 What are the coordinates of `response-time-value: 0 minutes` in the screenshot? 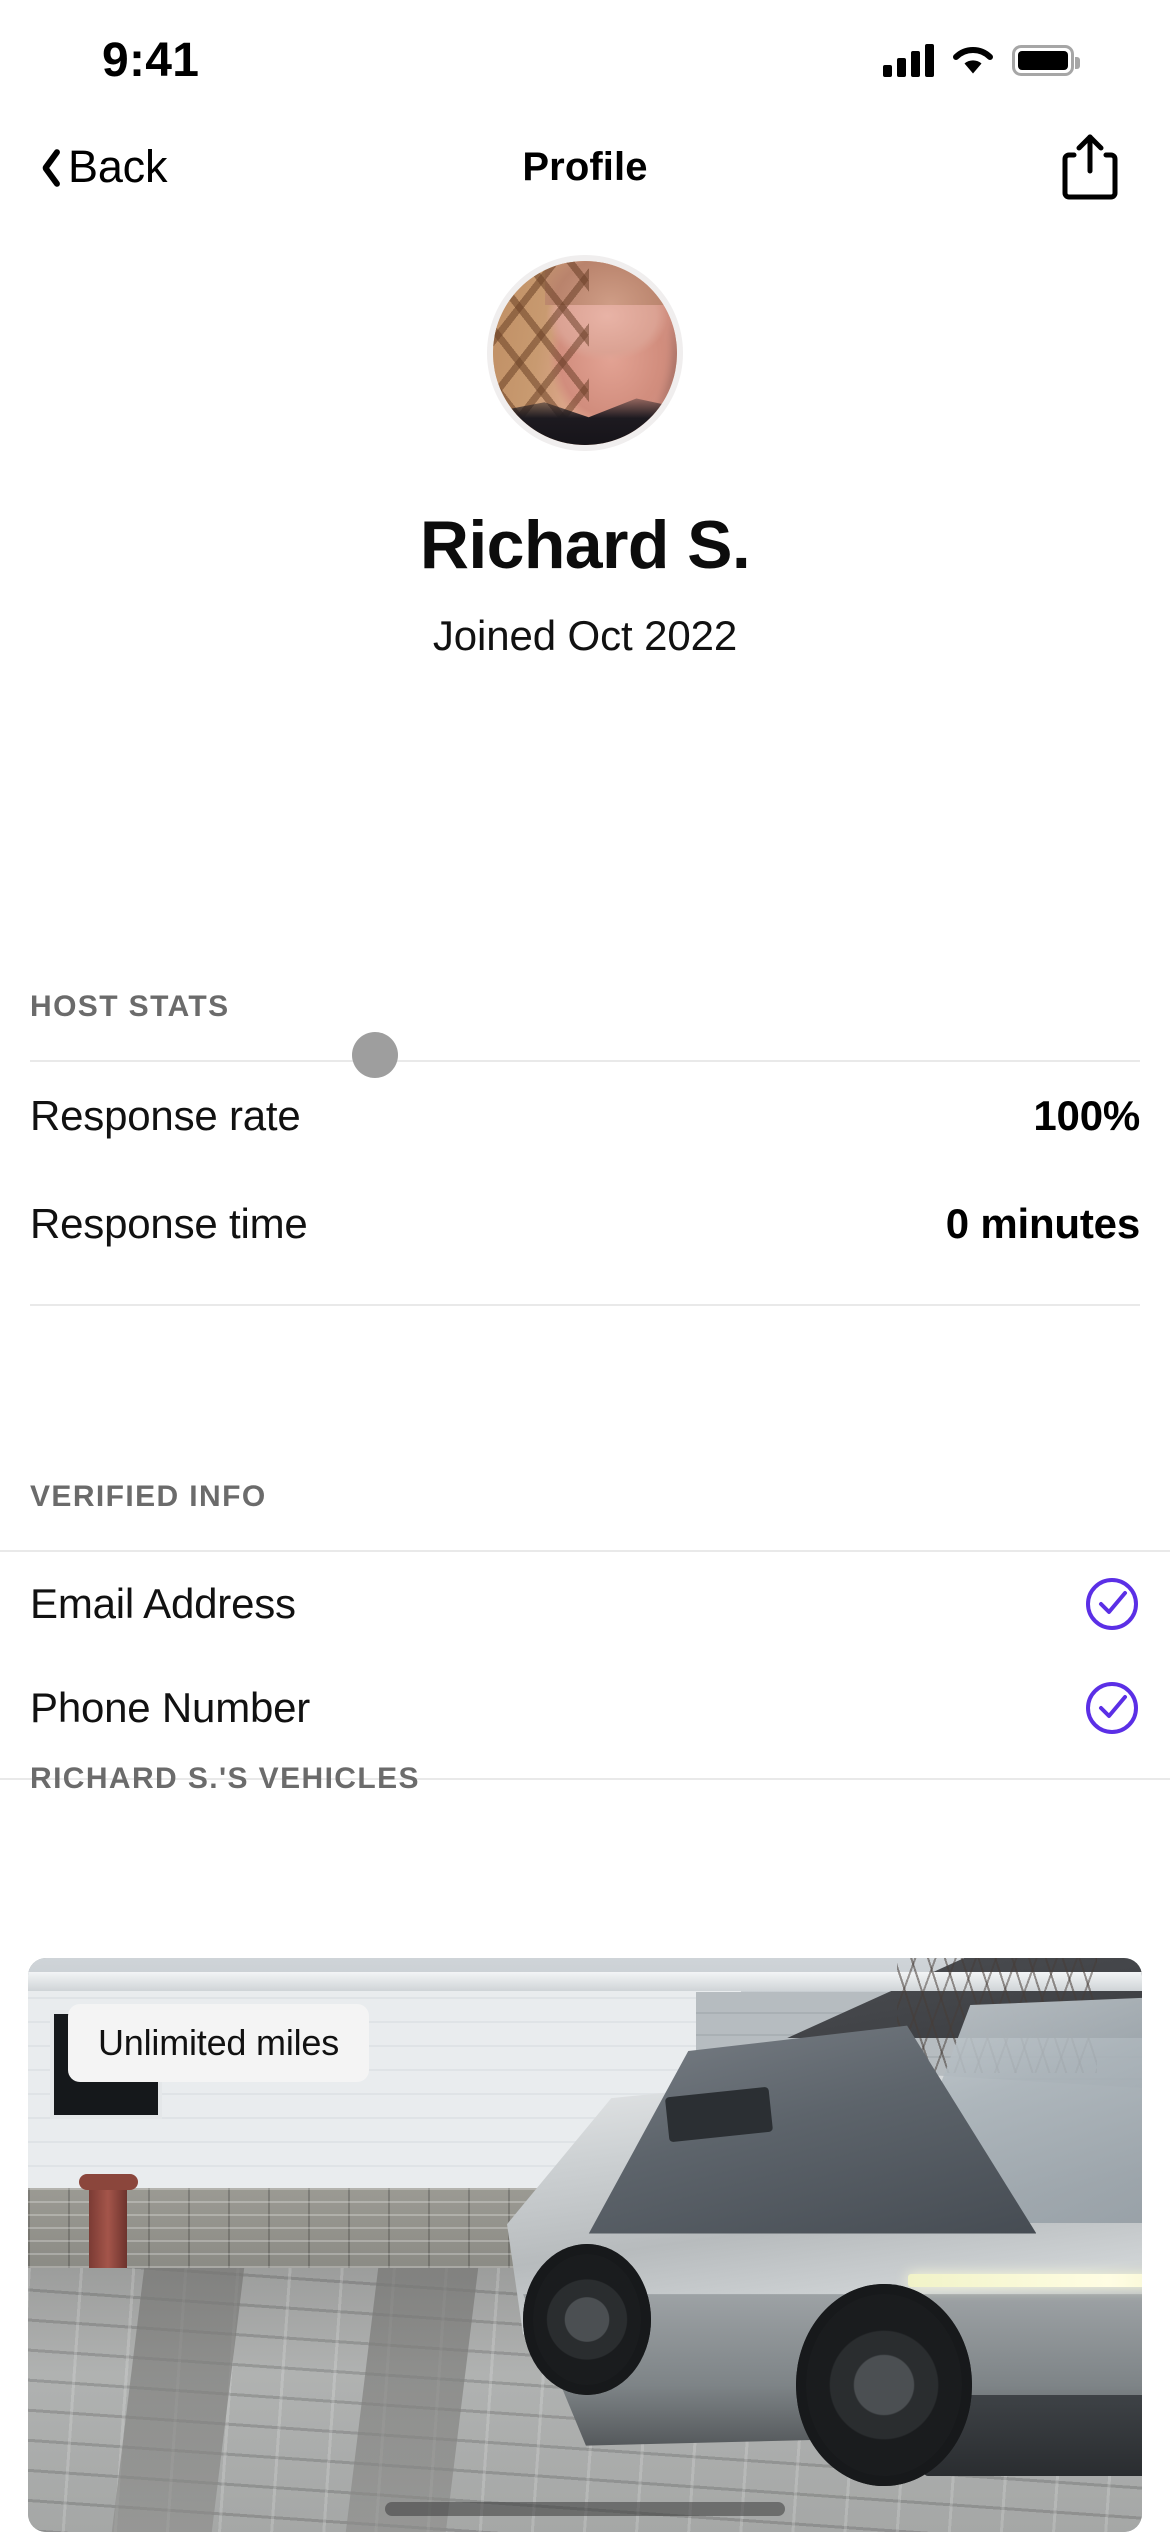 It's located at (1042, 1223).